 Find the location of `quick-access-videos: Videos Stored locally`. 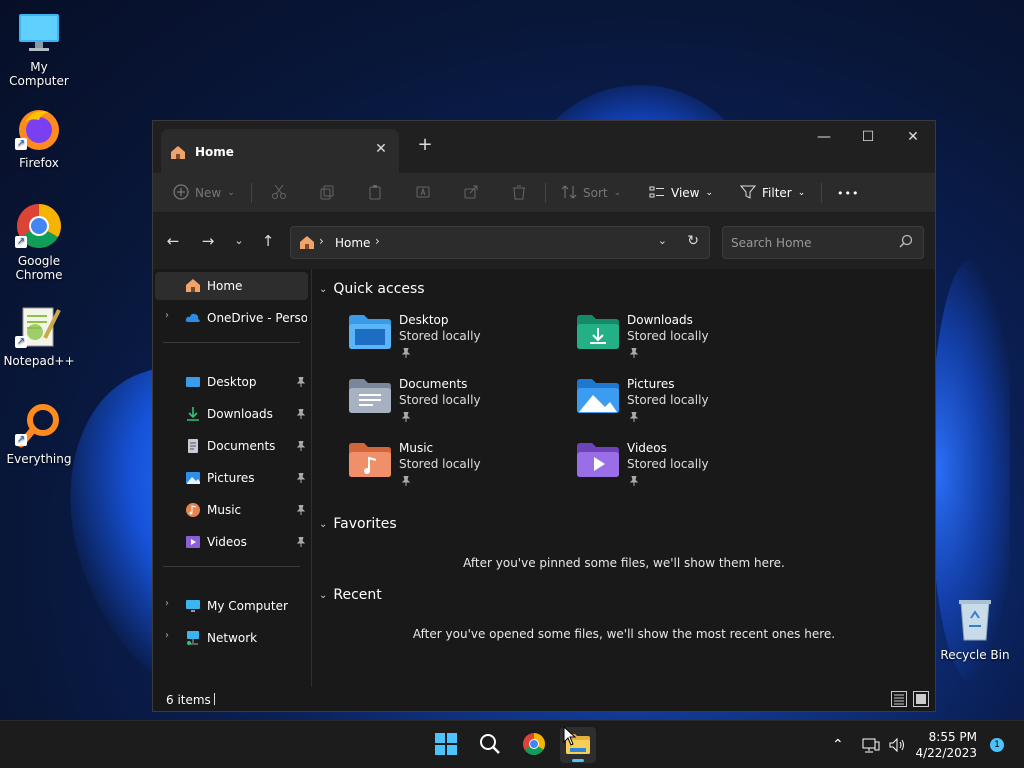

quick-access-videos: Videos Stored locally is located at coordinates (687, 466).